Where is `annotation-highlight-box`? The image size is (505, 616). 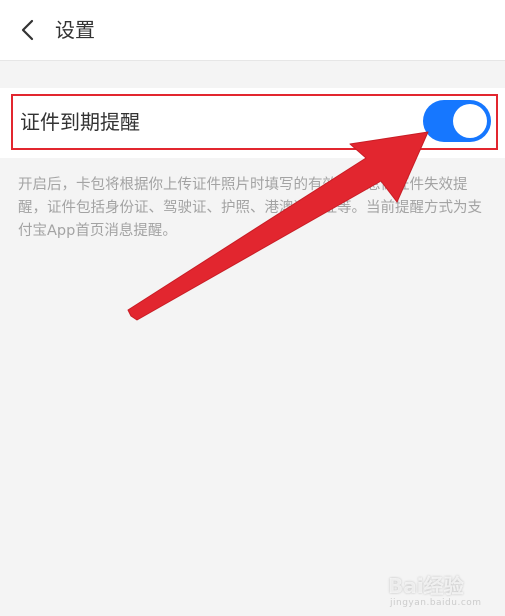
annotation-highlight-box is located at coordinates (254, 122).